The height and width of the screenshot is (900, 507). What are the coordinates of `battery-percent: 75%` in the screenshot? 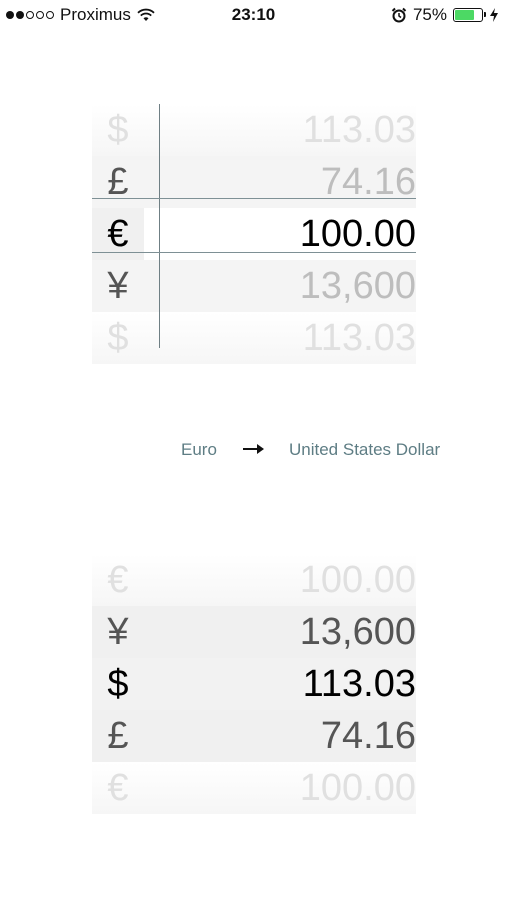 It's located at (429, 14).